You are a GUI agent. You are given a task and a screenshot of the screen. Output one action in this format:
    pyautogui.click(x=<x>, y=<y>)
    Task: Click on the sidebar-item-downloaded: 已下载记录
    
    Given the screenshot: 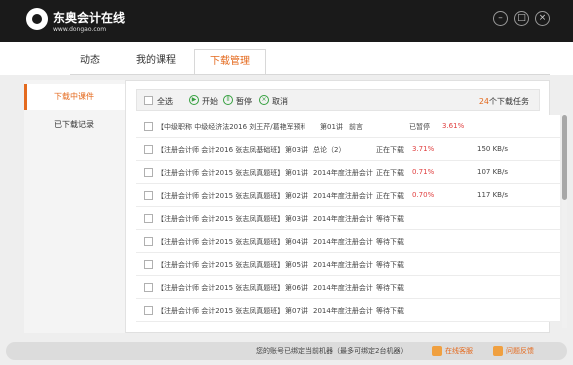 What is the action you would take?
    pyautogui.click(x=74, y=125)
    